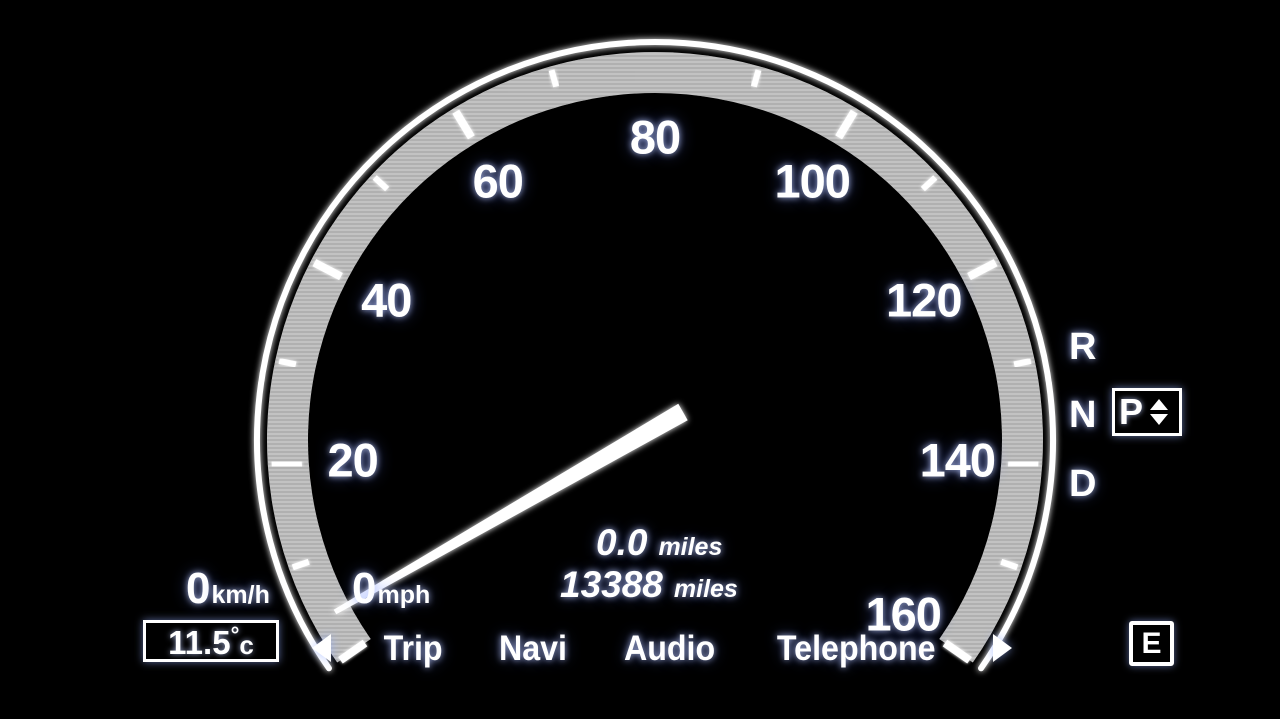 This screenshot has height=719, width=1280. I want to click on eco-indicator: E, so click(1151, 643).